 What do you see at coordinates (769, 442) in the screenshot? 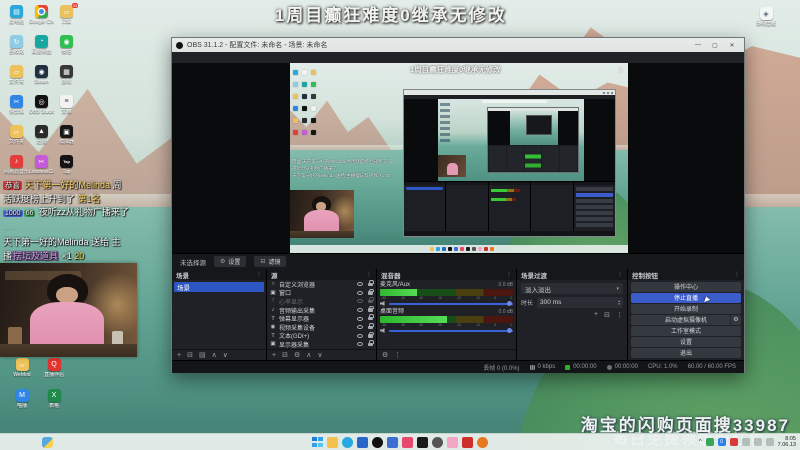
I see `tray-battery-icon` at bounding box center [769, 442].